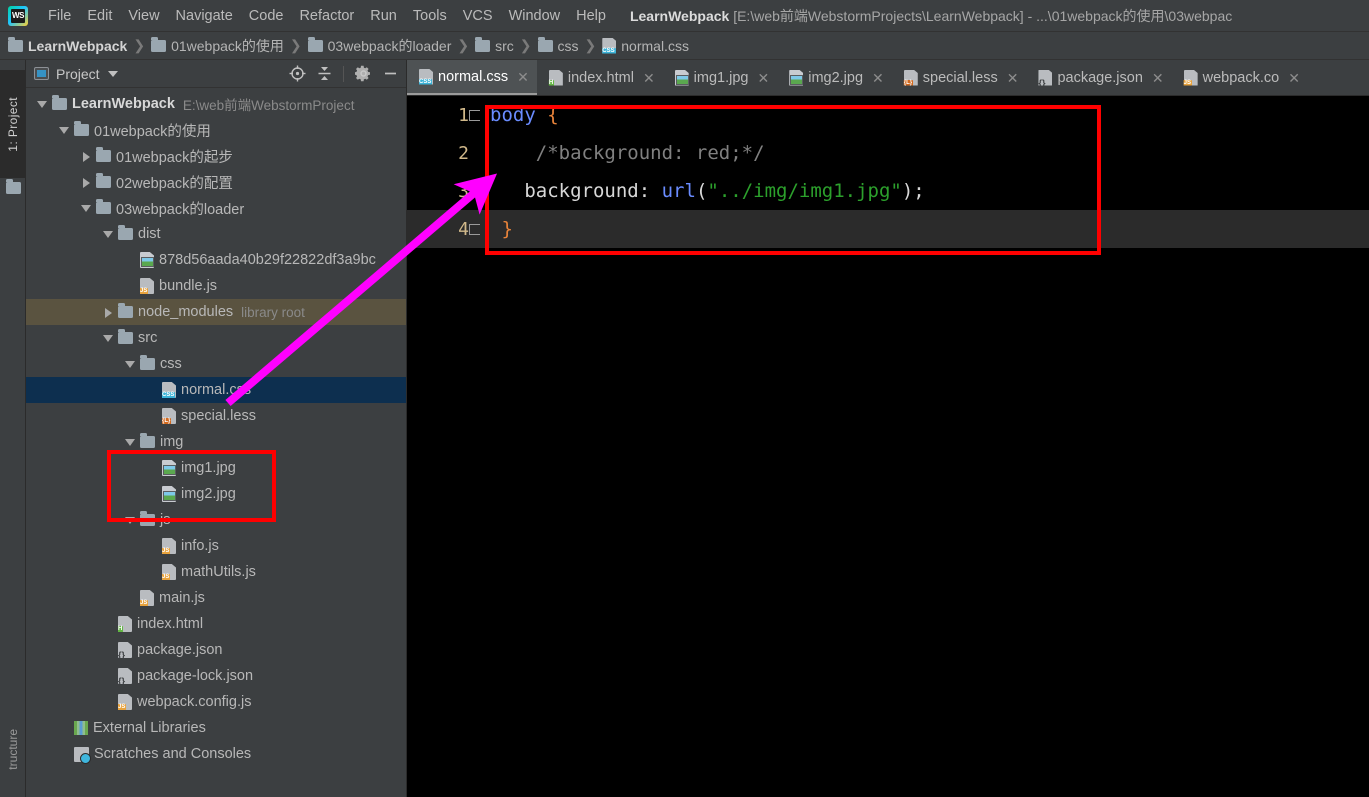 This screenshot has width=1369, height=797. Describe the element at coordinates (216, 234) in the screenshot. I see `tree-row: dist` at that location.